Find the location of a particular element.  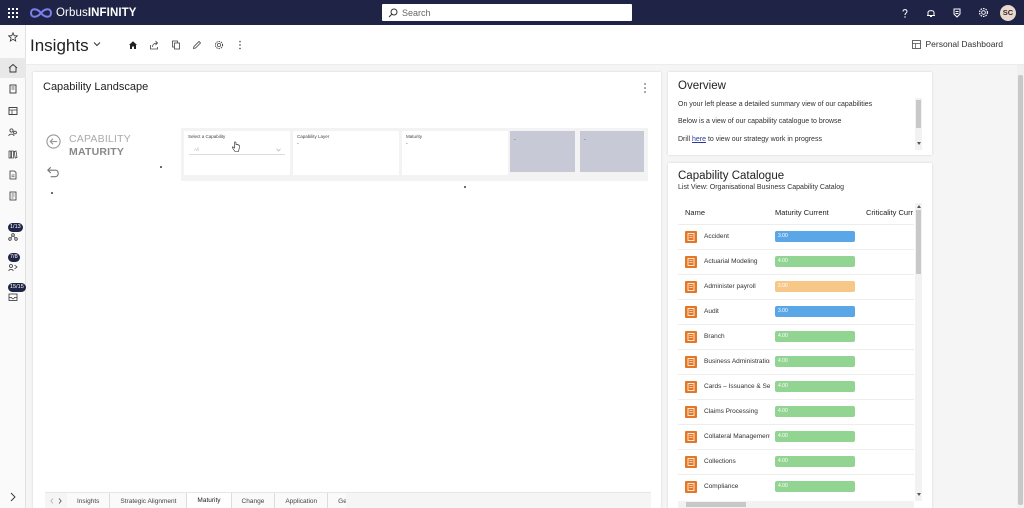

workflow-nav-3: 15/15 is located at coordinates (13, 295).